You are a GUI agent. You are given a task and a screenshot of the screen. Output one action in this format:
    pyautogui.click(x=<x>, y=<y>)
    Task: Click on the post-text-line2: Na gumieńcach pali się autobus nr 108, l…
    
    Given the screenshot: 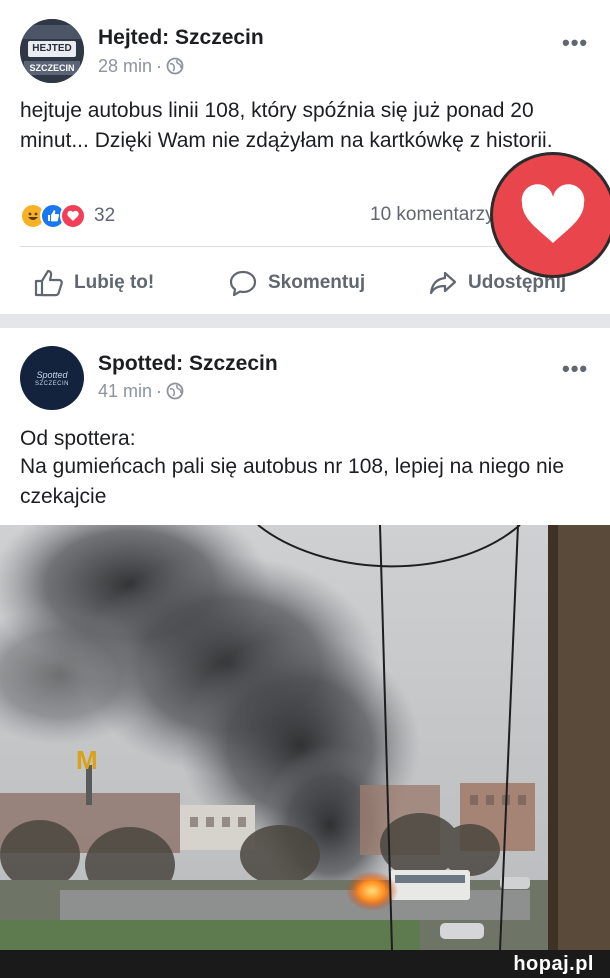 What is the action you would take?
    pyautogui.click(x=292, y=481)
    